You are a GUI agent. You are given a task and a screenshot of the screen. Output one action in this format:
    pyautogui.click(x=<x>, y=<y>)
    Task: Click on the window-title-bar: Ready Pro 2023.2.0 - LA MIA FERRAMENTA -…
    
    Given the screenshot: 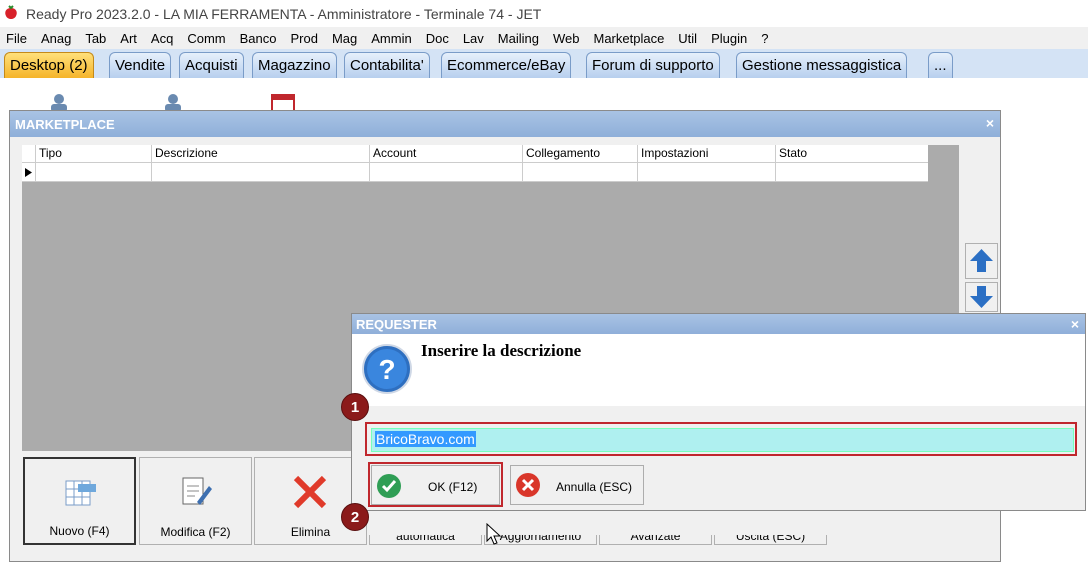 What is the action you would take?
    pyautogui.click(x=544, y=13)
    